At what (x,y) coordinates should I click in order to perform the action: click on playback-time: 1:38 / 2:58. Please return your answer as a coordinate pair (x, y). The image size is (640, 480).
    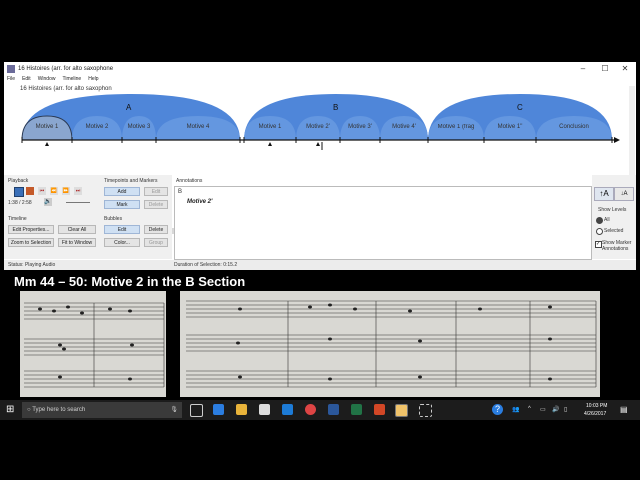
    Looking at the image, I should click on (20, 203).